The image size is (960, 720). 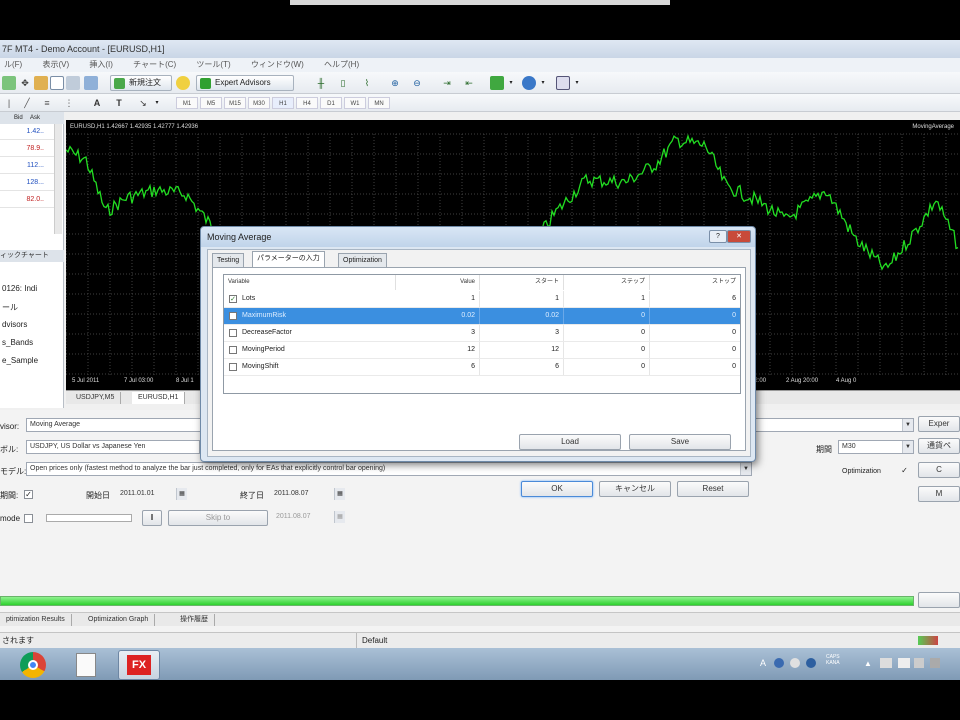 I want to click on menu-view: 表示(V), so click(x=55, y=64).